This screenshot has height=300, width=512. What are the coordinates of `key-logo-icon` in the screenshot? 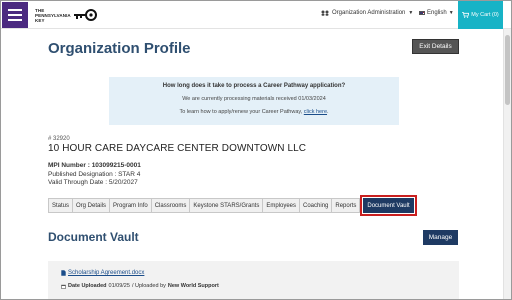 It's located at (85, 15).